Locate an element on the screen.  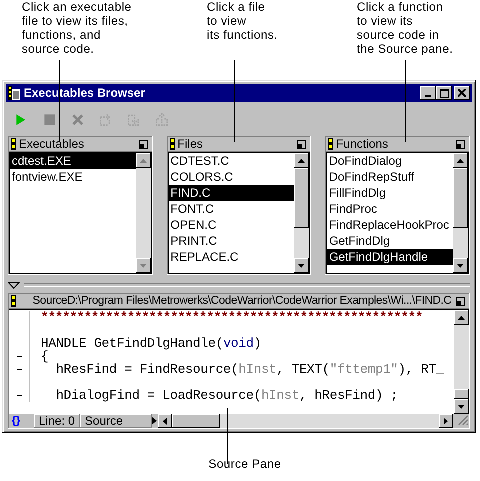
list-item: cdtest.EXE is located at coordinates (73, 161).